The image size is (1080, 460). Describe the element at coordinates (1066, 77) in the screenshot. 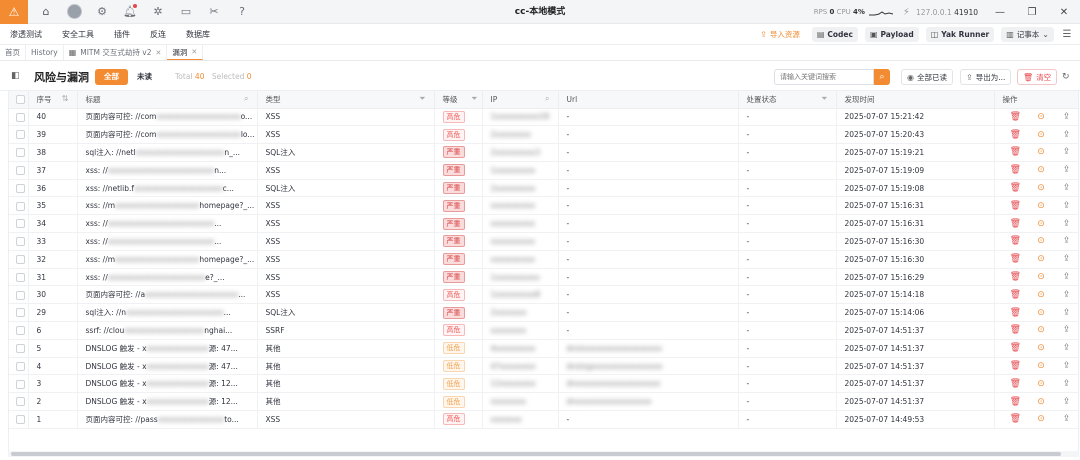

I see `refresh-icon: ↻` at that location.